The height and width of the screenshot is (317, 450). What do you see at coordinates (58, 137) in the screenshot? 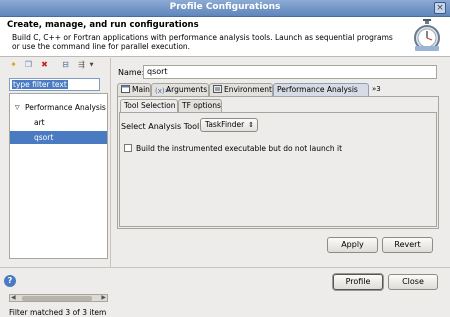
I see `tree-item-qsort: qsort` at bounding box center [58, 137].